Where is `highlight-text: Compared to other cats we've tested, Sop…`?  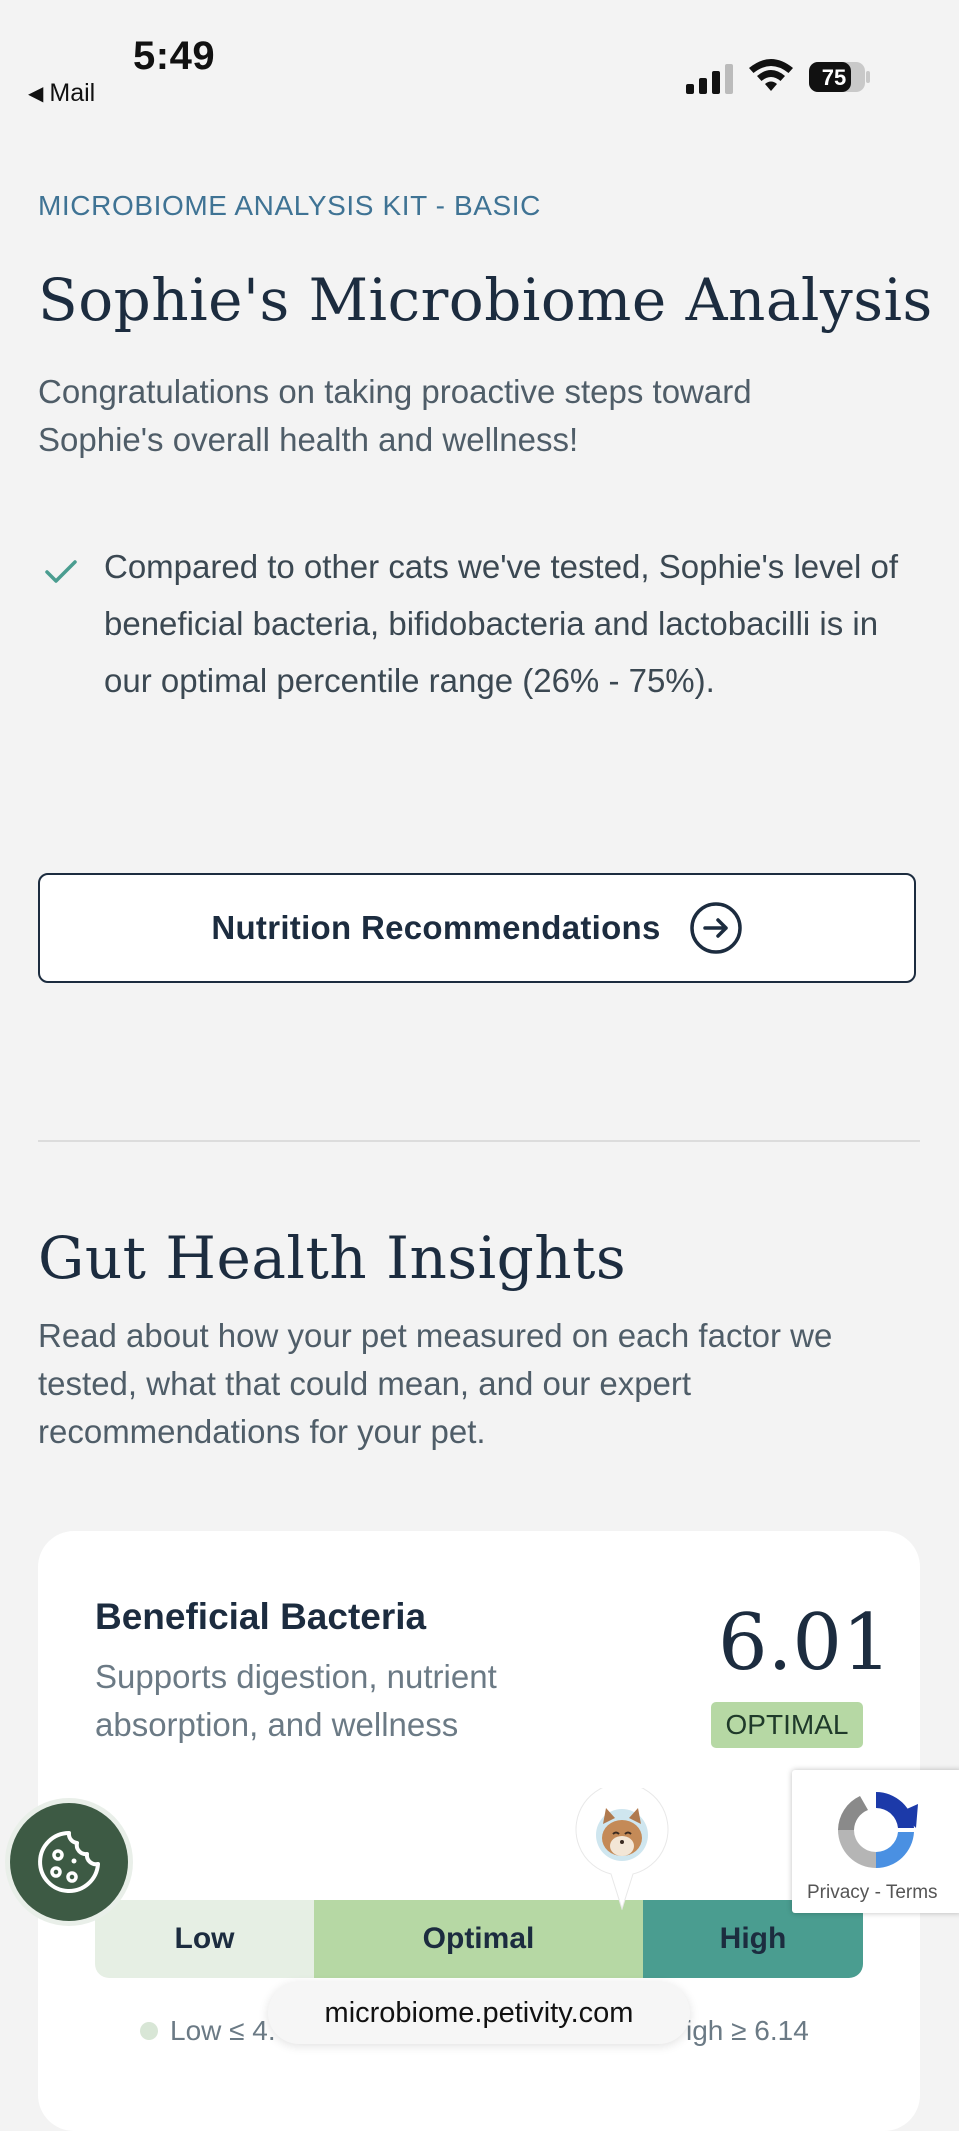
highlight-text: Compared to other cats we've tested, Sop… is located at coordinates (501, 623).